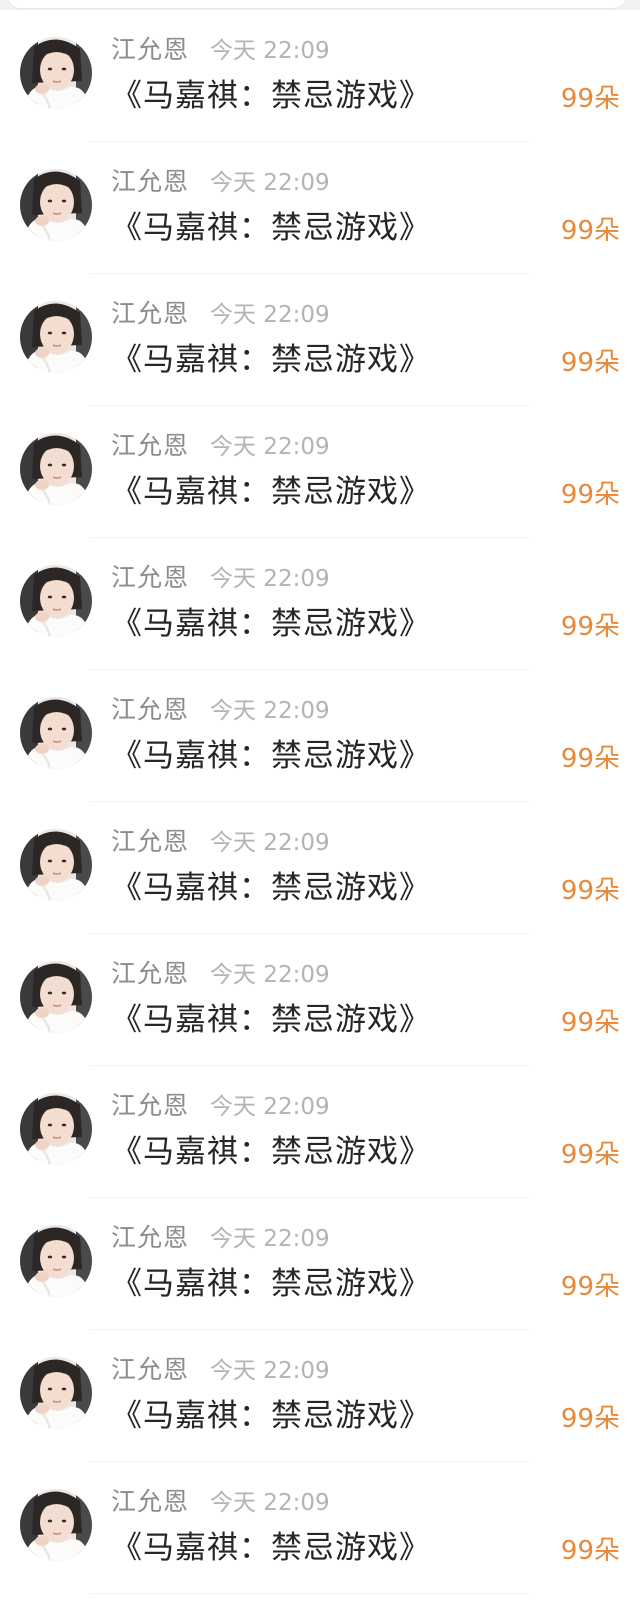 This screenshot has width=640, height=1601. What do you see at coordinates (310, 1593) in the screenshot?
I see `divider` at bounding box center [310, 1593].